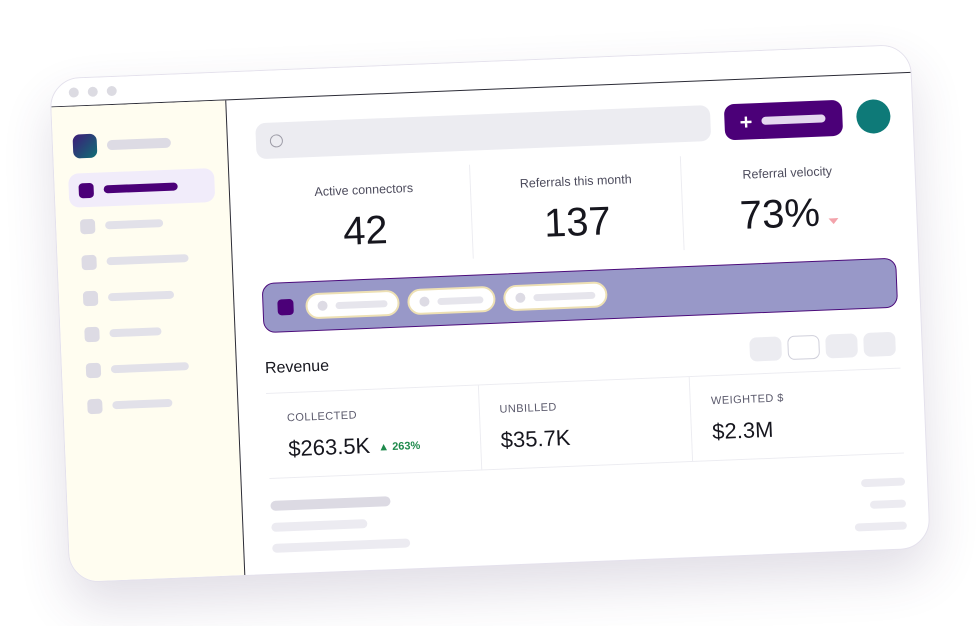 The image size is (980, 626). I want to click on app-name-placeholder, so click(139, 143).